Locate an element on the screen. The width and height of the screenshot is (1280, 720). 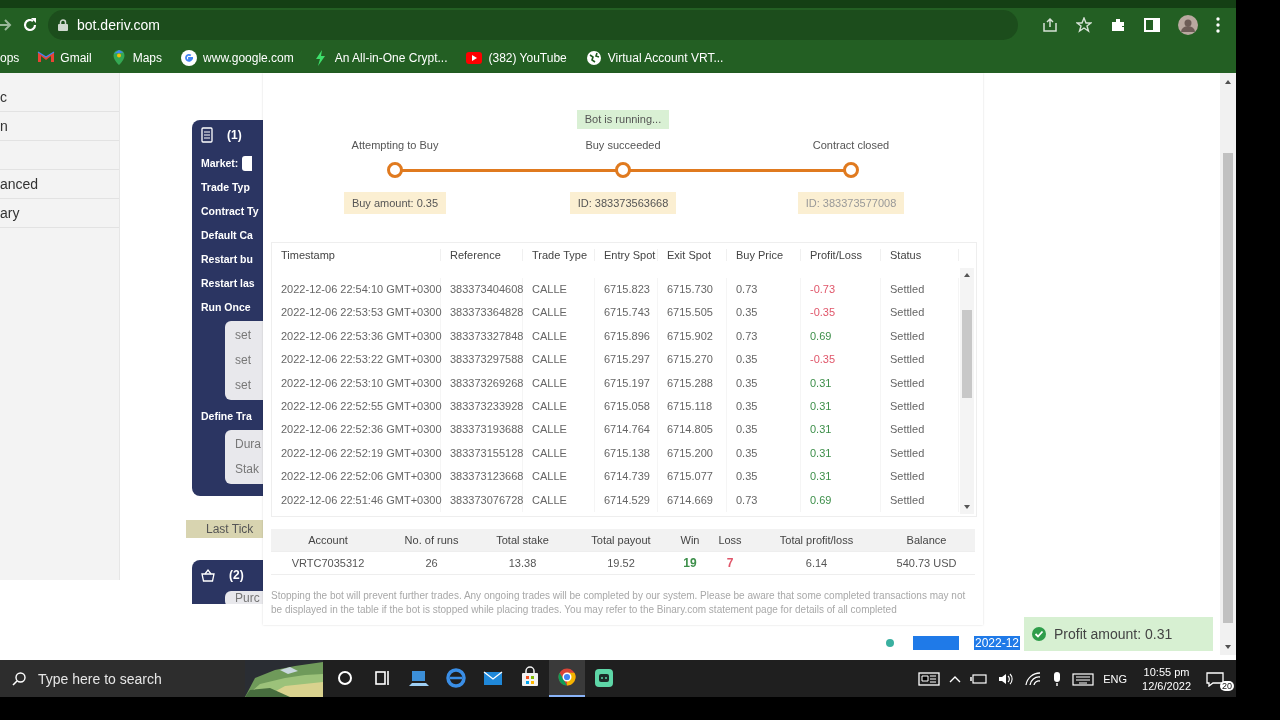
extensions-icon is located at coordinates (1118, 25).